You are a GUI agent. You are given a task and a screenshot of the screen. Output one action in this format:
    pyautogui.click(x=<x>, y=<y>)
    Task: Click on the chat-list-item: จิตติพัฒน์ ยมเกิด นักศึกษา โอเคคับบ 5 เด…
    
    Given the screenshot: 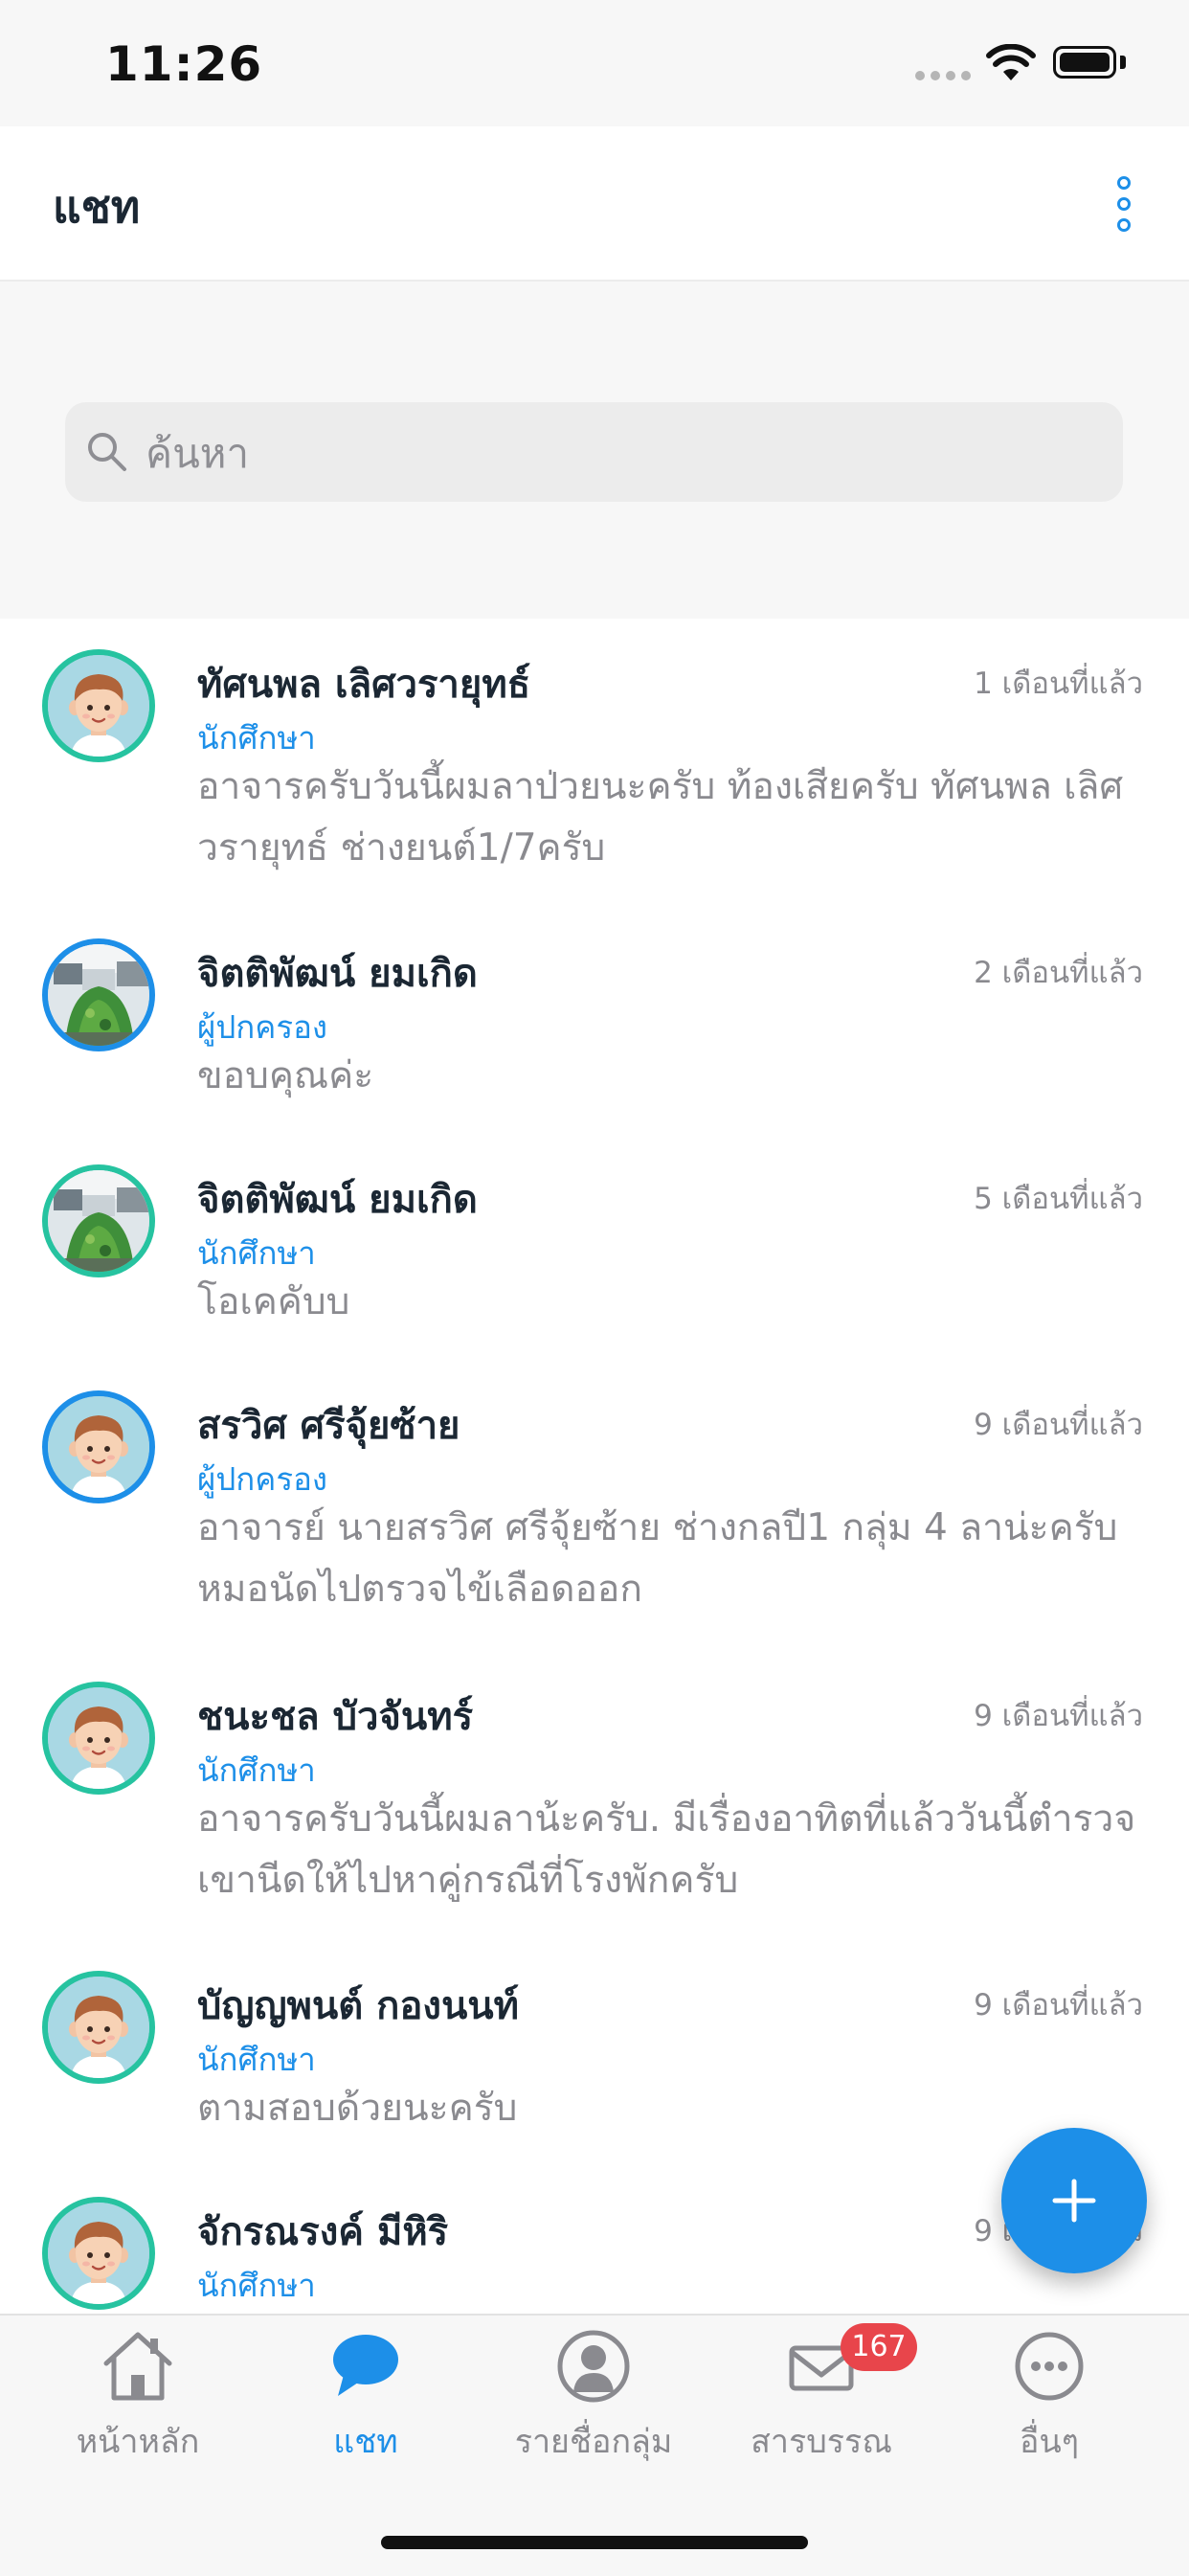 What is the action you would take?
    pyautogui.click(x=594, y=1249)
    